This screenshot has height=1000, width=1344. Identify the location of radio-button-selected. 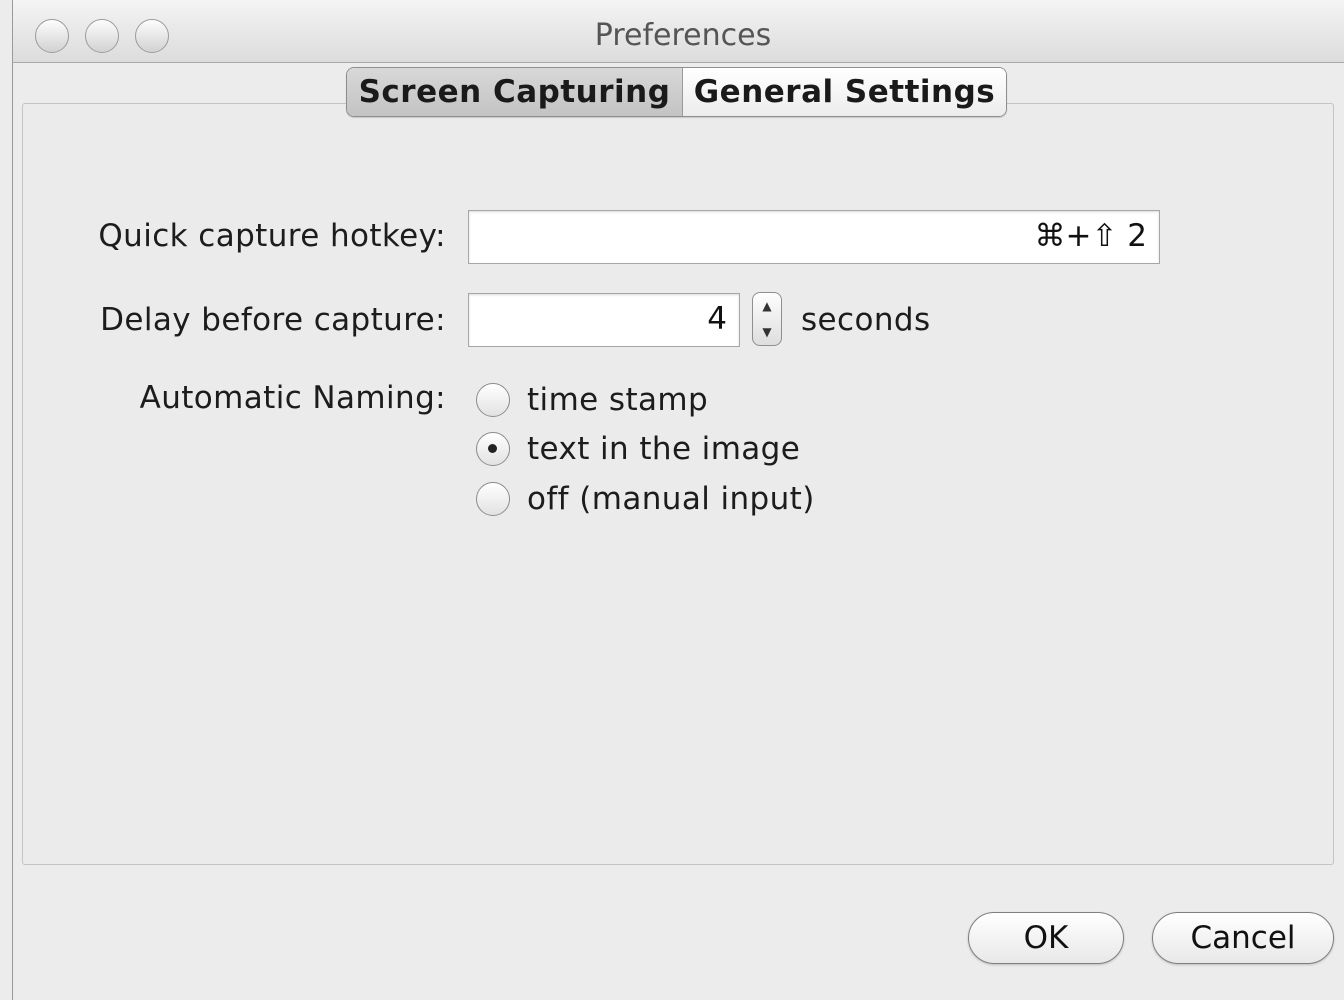
(493, 449).